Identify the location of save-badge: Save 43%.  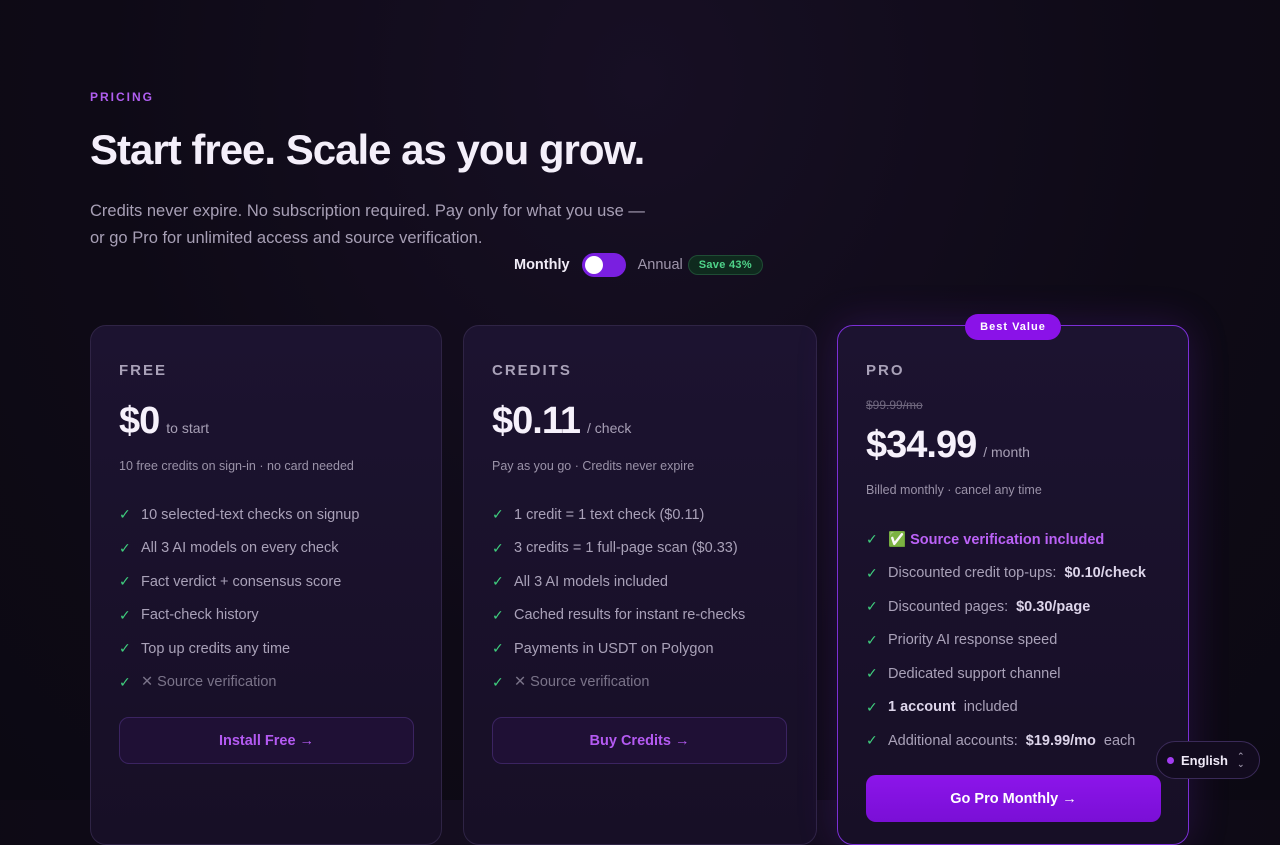
(725, 265).